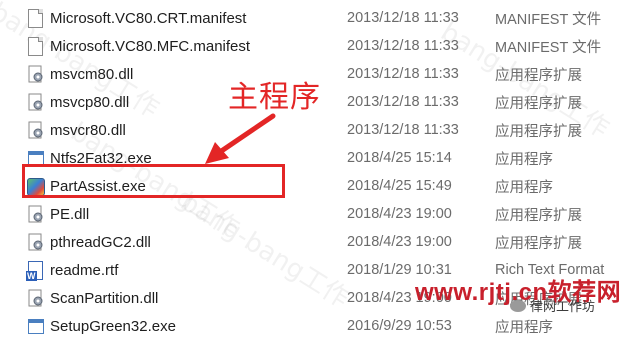  What do you see at coordinates (399, 186) in the screenshot?
I see `file-date: 2018/4/25 15:49` at bounding box center [399, 186].